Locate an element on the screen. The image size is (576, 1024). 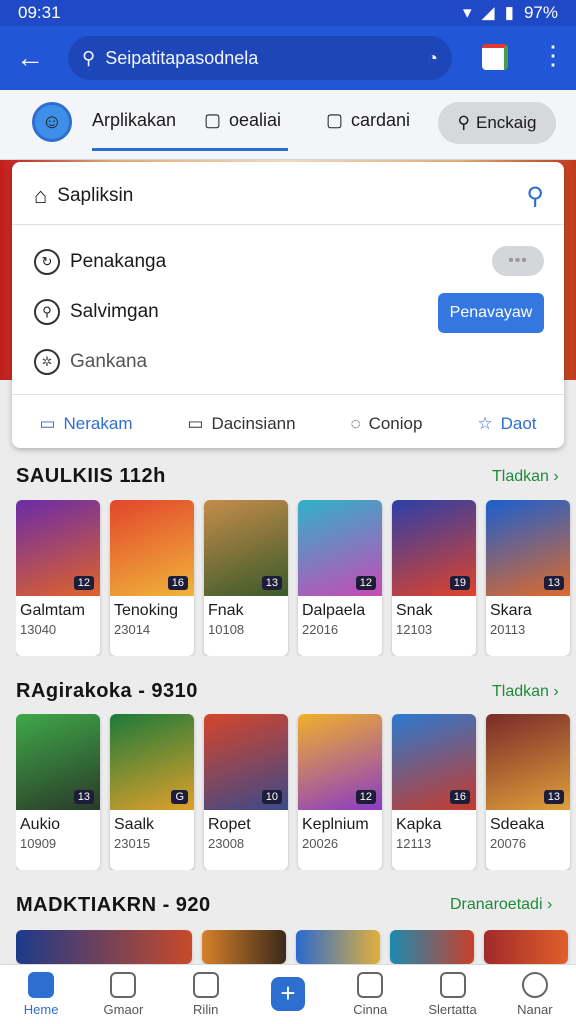
wifi-icon: ▾ is located at coordinates (467, 12).